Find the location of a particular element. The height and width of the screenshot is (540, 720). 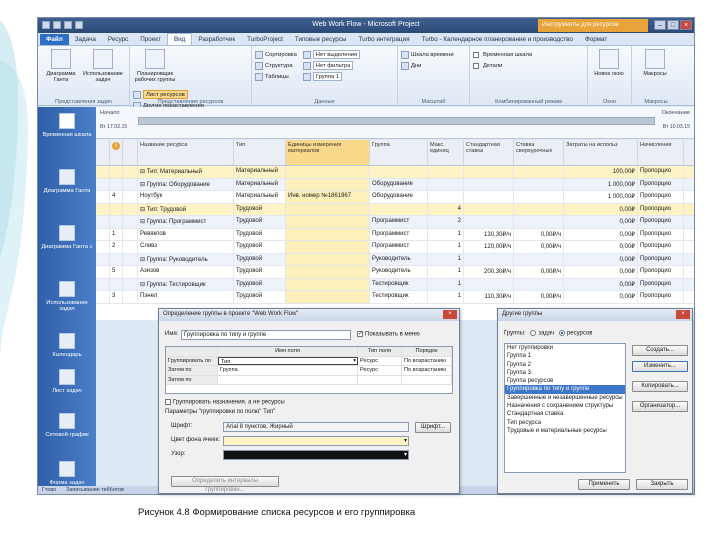

col-ovt-rate-header: Ставка сверхурочных is located at coordinates (539, 152).